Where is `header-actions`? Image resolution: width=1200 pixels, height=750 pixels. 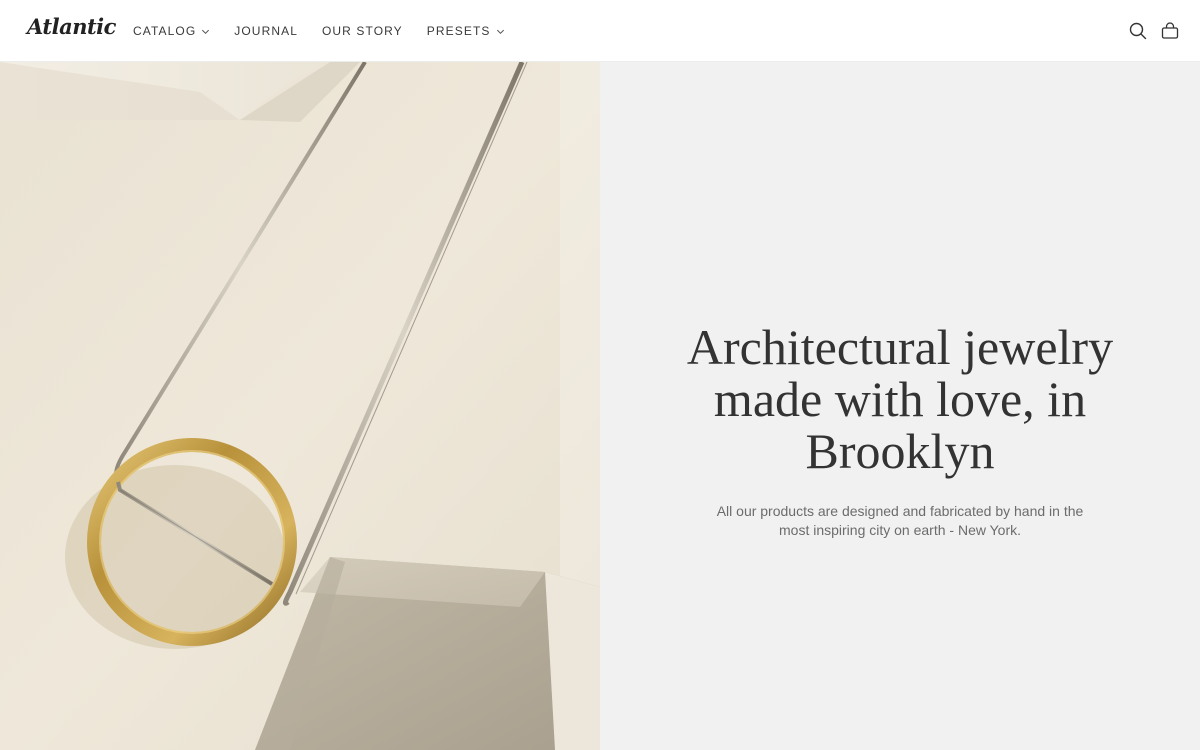 header-actions is located at coordinates (1148, 31).